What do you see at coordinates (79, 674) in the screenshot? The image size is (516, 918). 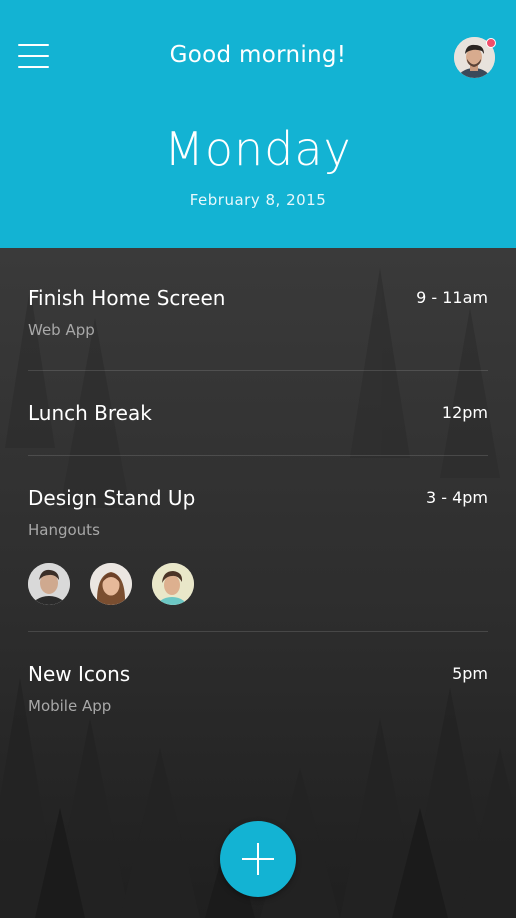 I see `event-title: New Icons` at bounding box center [79, 674].